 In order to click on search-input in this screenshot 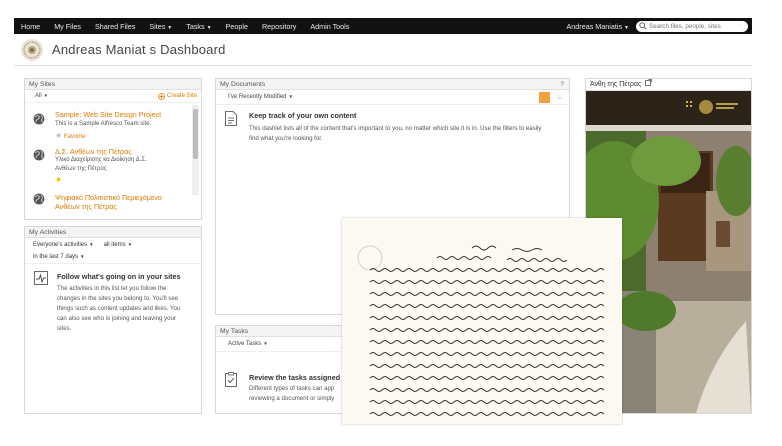, I will do `click(696, 26)`.